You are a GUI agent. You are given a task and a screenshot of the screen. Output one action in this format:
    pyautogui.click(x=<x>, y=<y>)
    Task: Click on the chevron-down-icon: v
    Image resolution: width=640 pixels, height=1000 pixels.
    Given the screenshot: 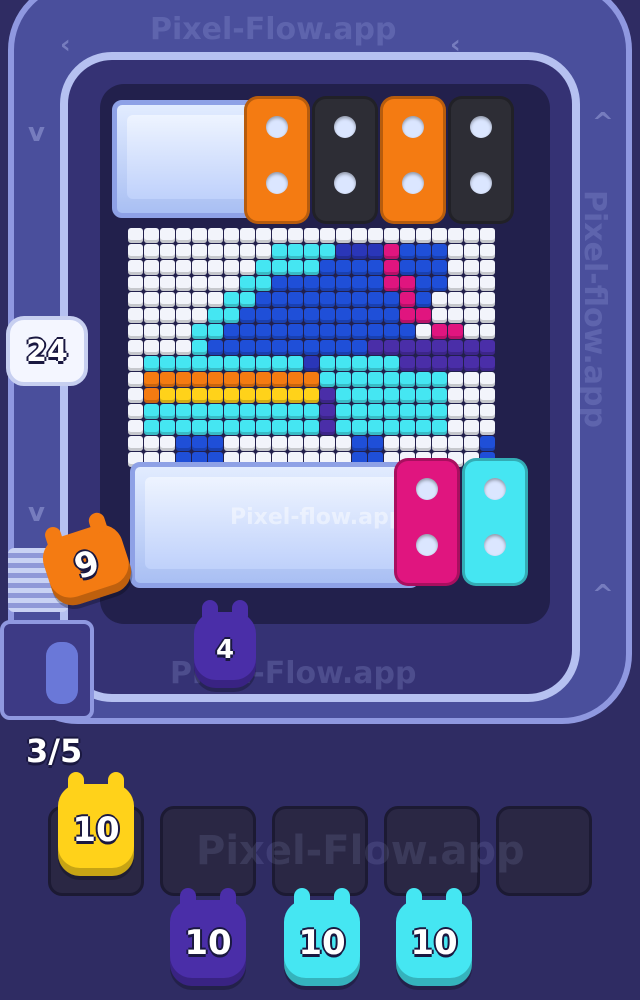 What is the action you would take?
    pyautogui.click(x=36, y=133)
    